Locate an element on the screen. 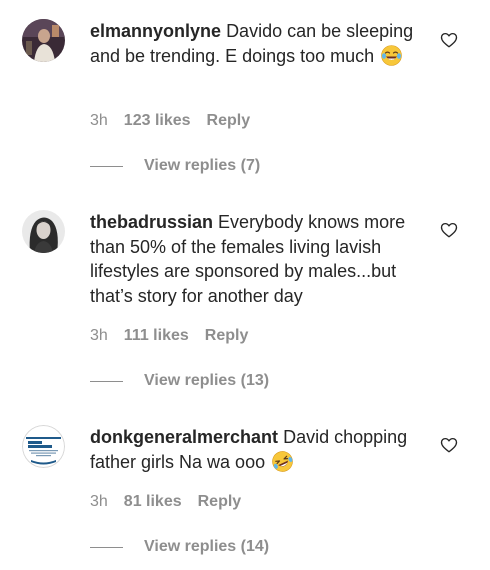  comment-meta: 3h 81 likes Reply is located at coordinates (165, 502).